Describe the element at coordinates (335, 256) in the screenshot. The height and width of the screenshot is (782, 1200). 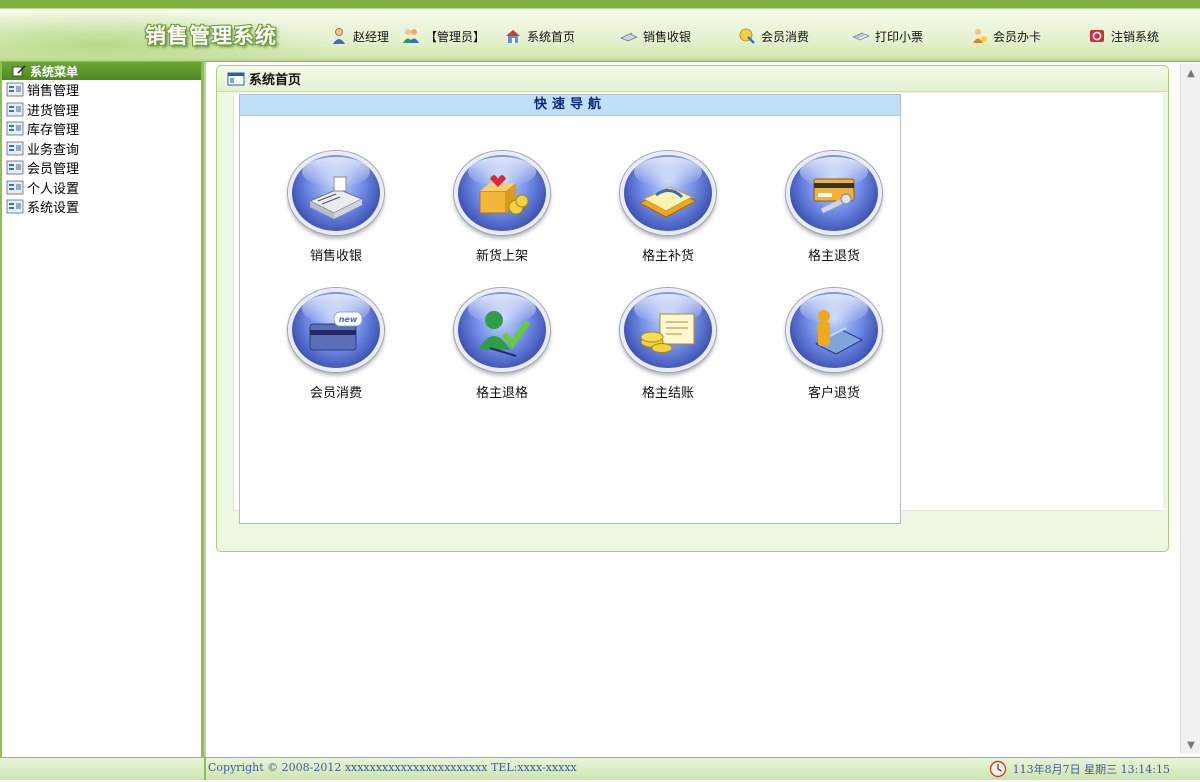
I see `tile-label: 销售收银` at that location.